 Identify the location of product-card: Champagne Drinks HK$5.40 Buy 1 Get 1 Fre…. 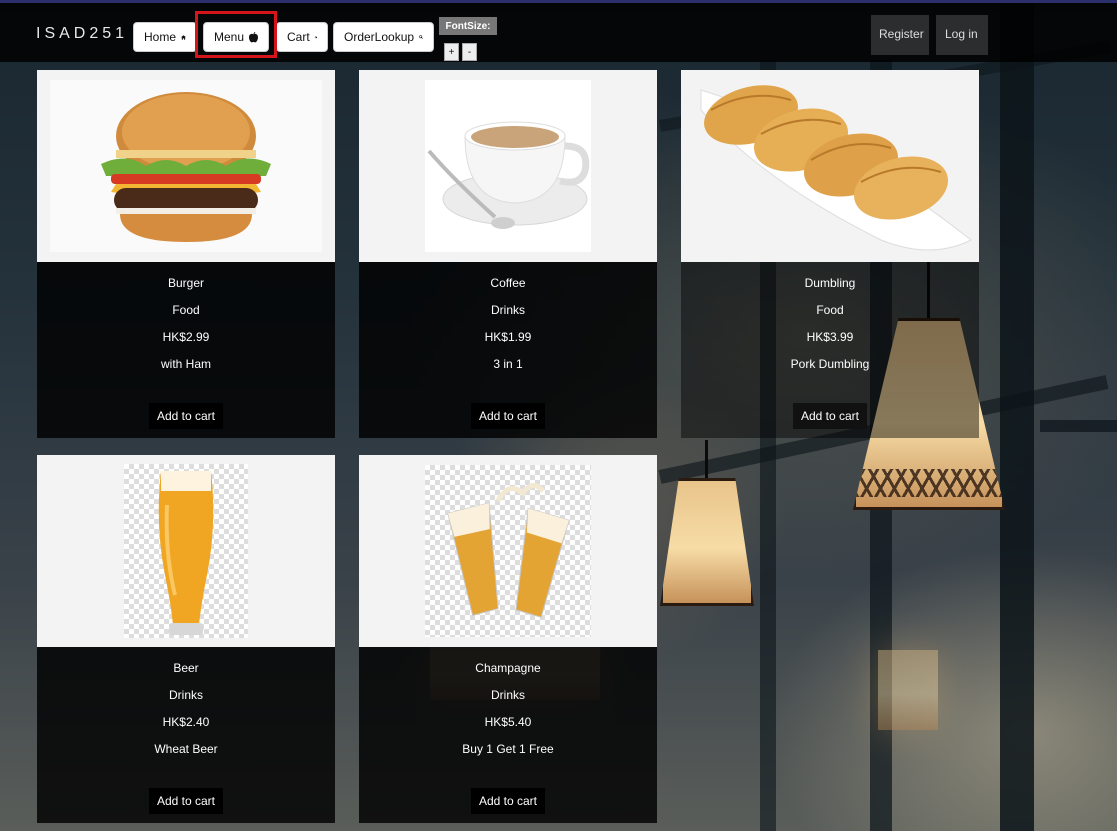
(508, 639).